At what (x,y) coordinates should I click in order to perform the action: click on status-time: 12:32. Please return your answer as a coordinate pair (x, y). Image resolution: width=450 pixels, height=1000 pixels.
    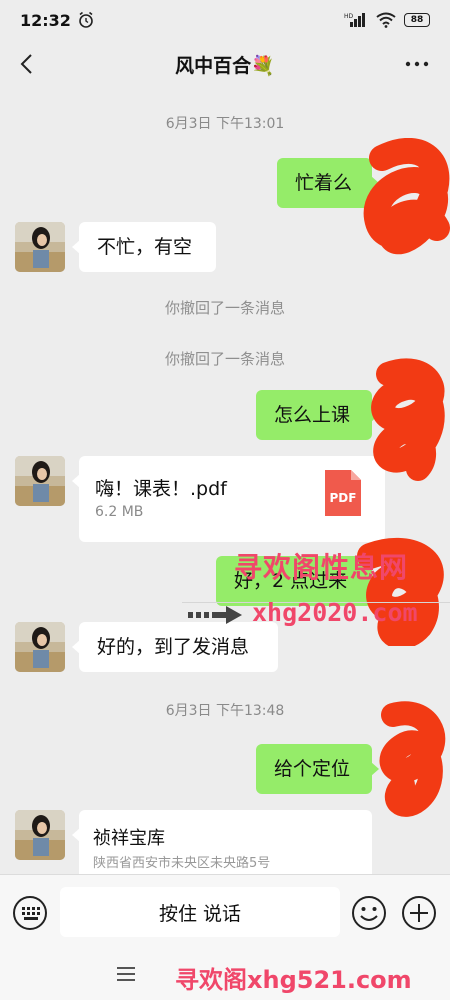
    Looking at the image, I should click on (45, 20).